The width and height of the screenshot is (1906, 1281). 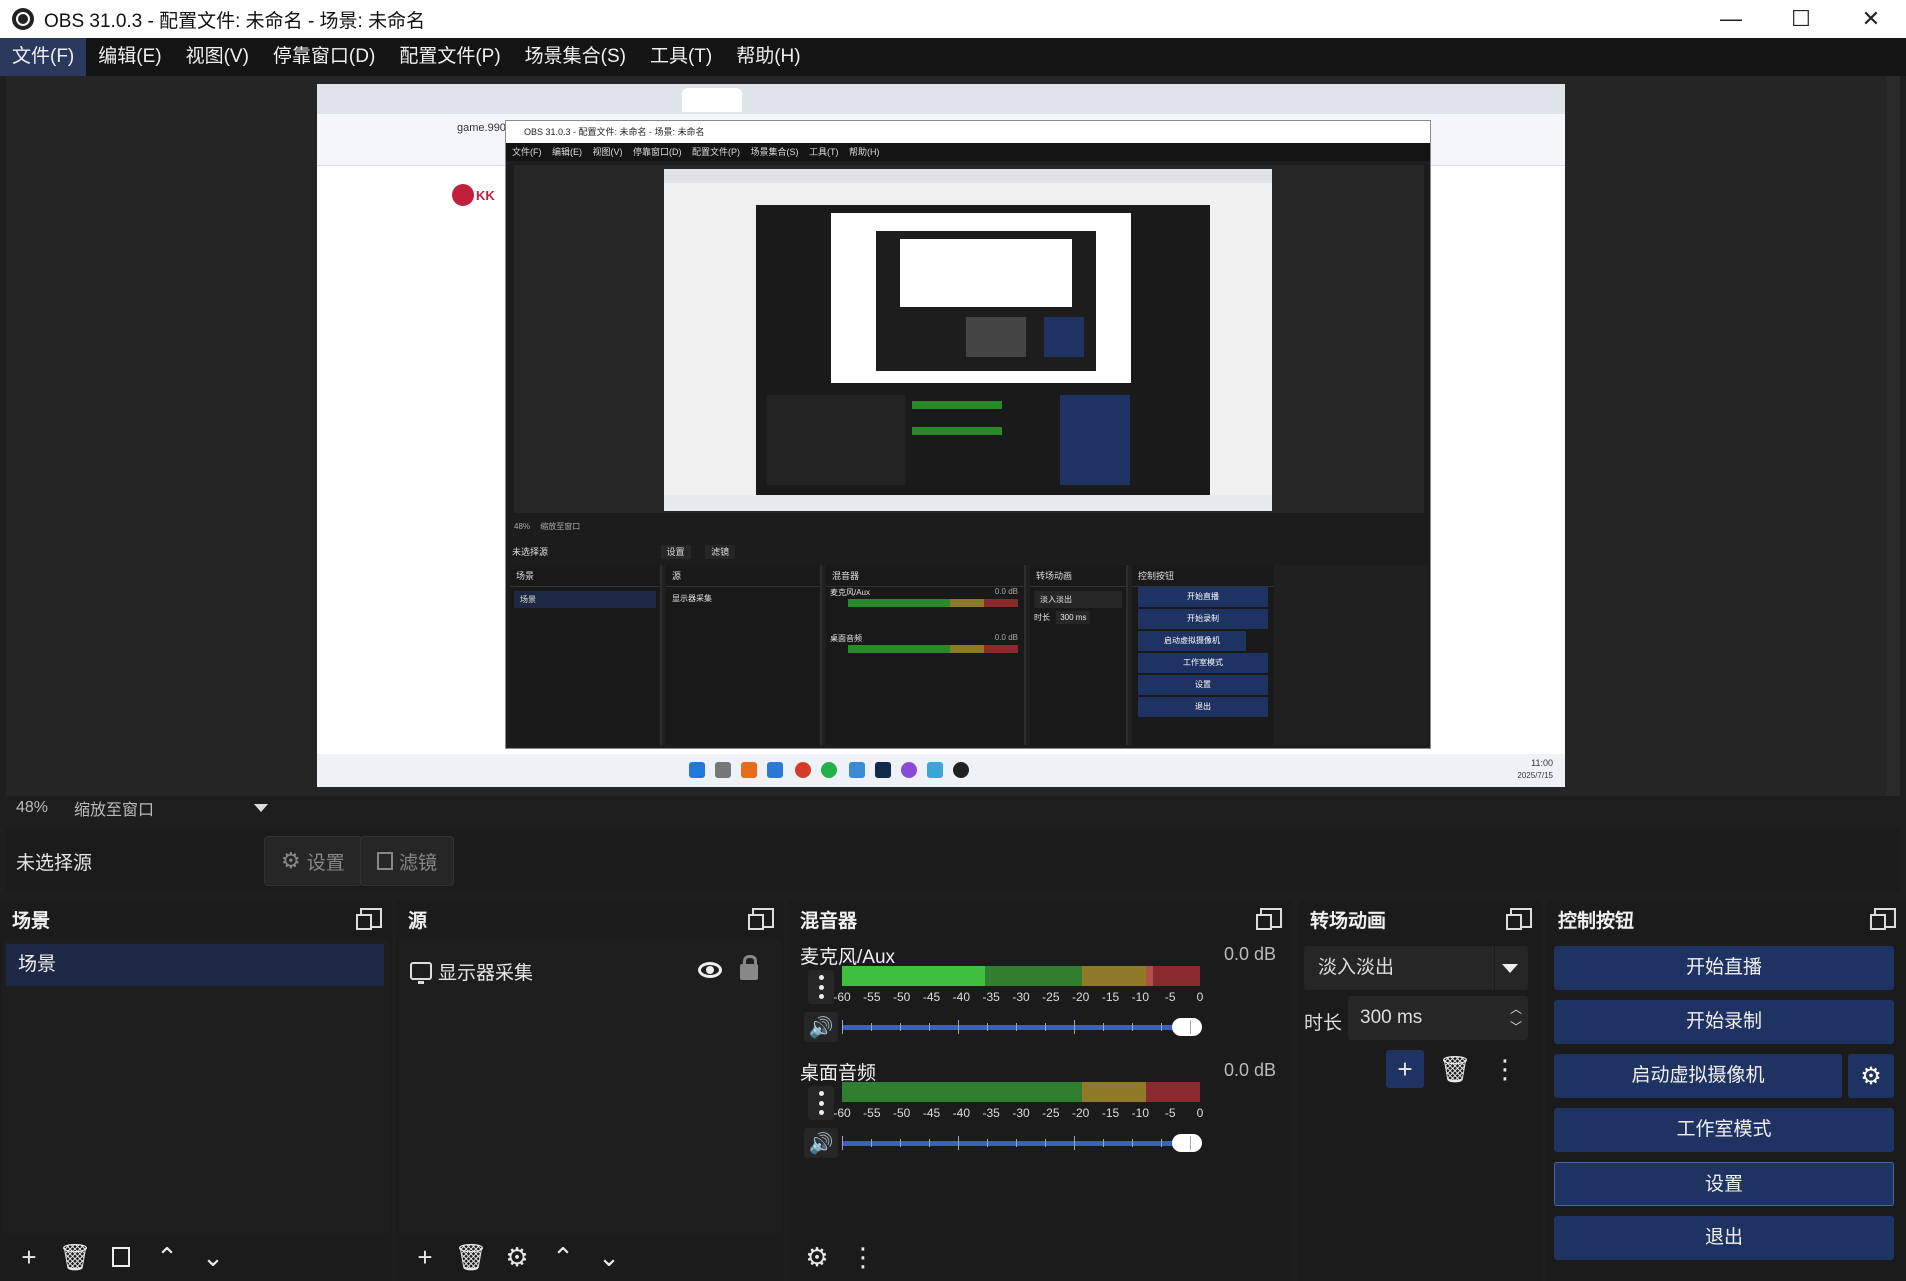 I want to click on advanced-audio-gear-icon: ⚙, so click(x=817, y=1257).